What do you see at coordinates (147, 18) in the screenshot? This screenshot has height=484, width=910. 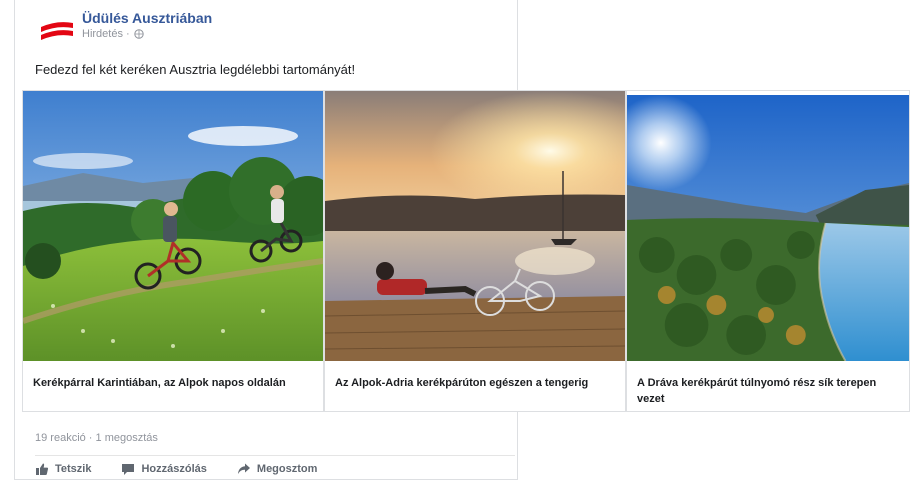 I see `page-name-link: Üdülés Ausztriában` at bounding box center [147, 18].